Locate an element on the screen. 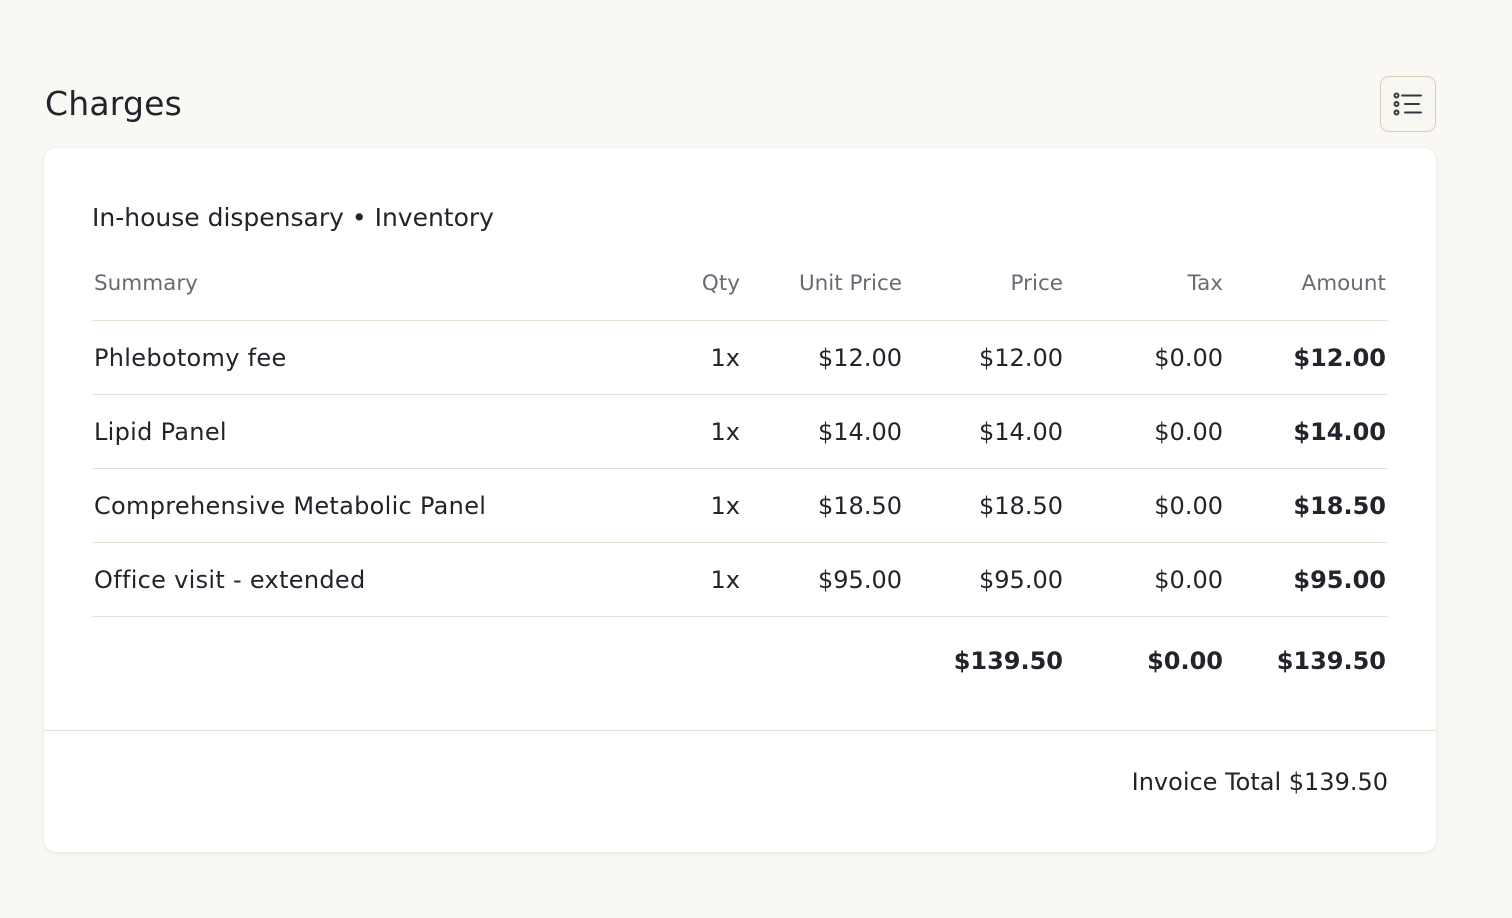  row-price: $12.00 is located at coordinates (984, 357).